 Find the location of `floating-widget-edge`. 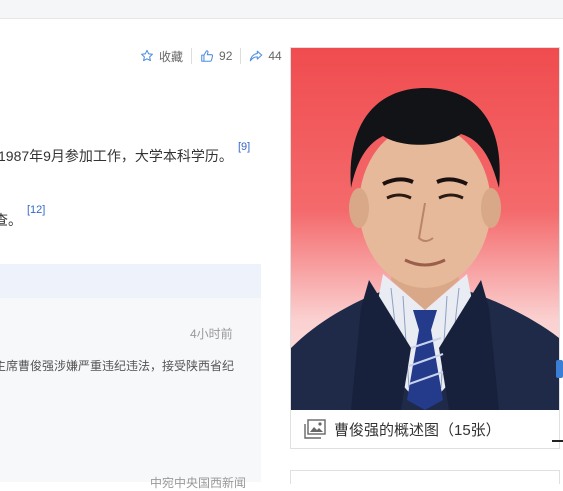

floating-widget-edge is located at coordinates (559, 369).